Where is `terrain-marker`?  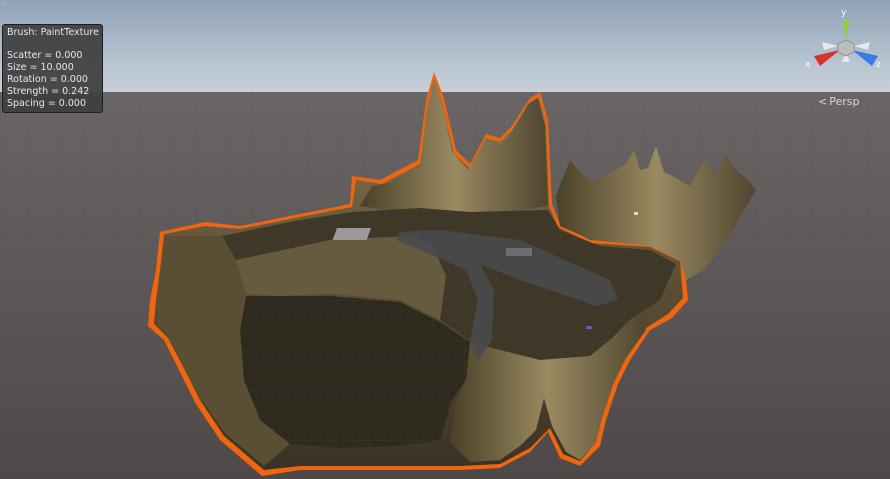 terrain-marker is located at coordinates (589, 327).